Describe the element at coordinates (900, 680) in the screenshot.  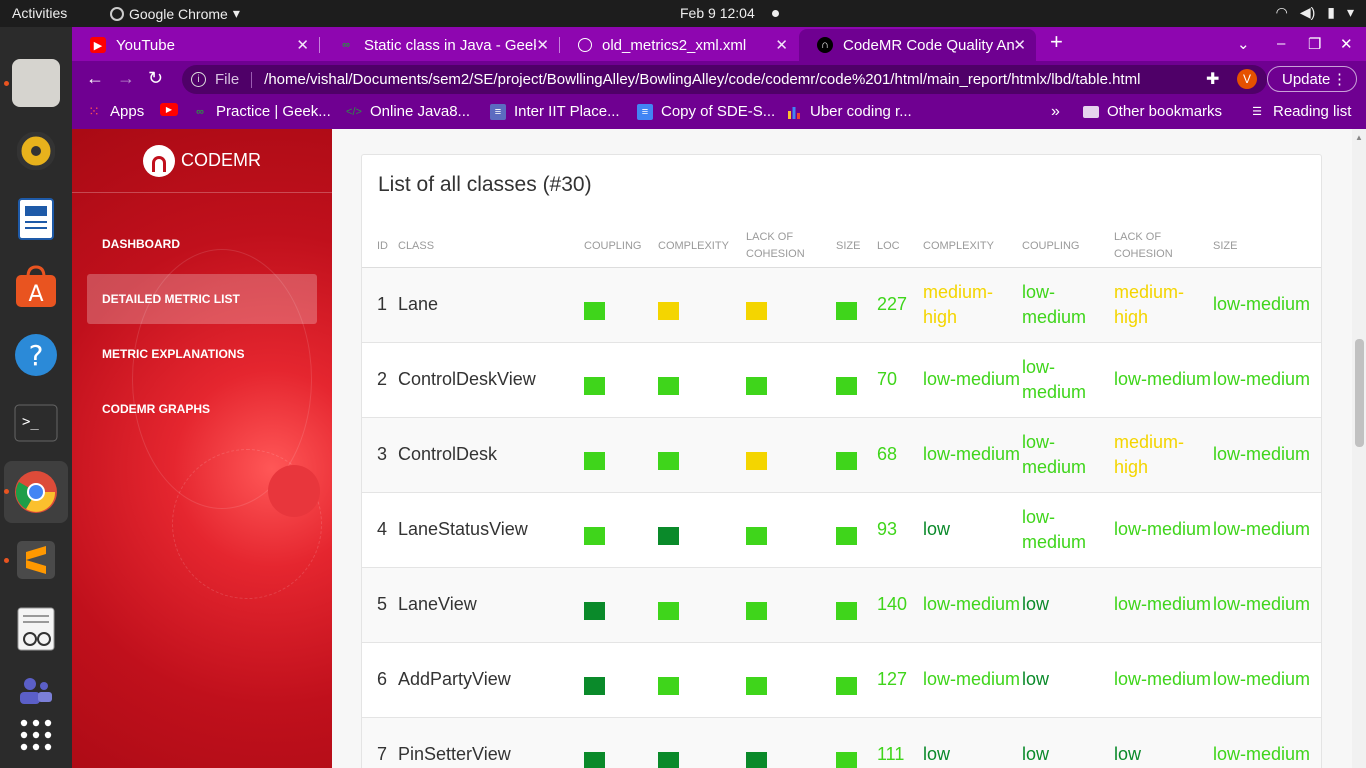
I see `loc-cell: 127` at that location.